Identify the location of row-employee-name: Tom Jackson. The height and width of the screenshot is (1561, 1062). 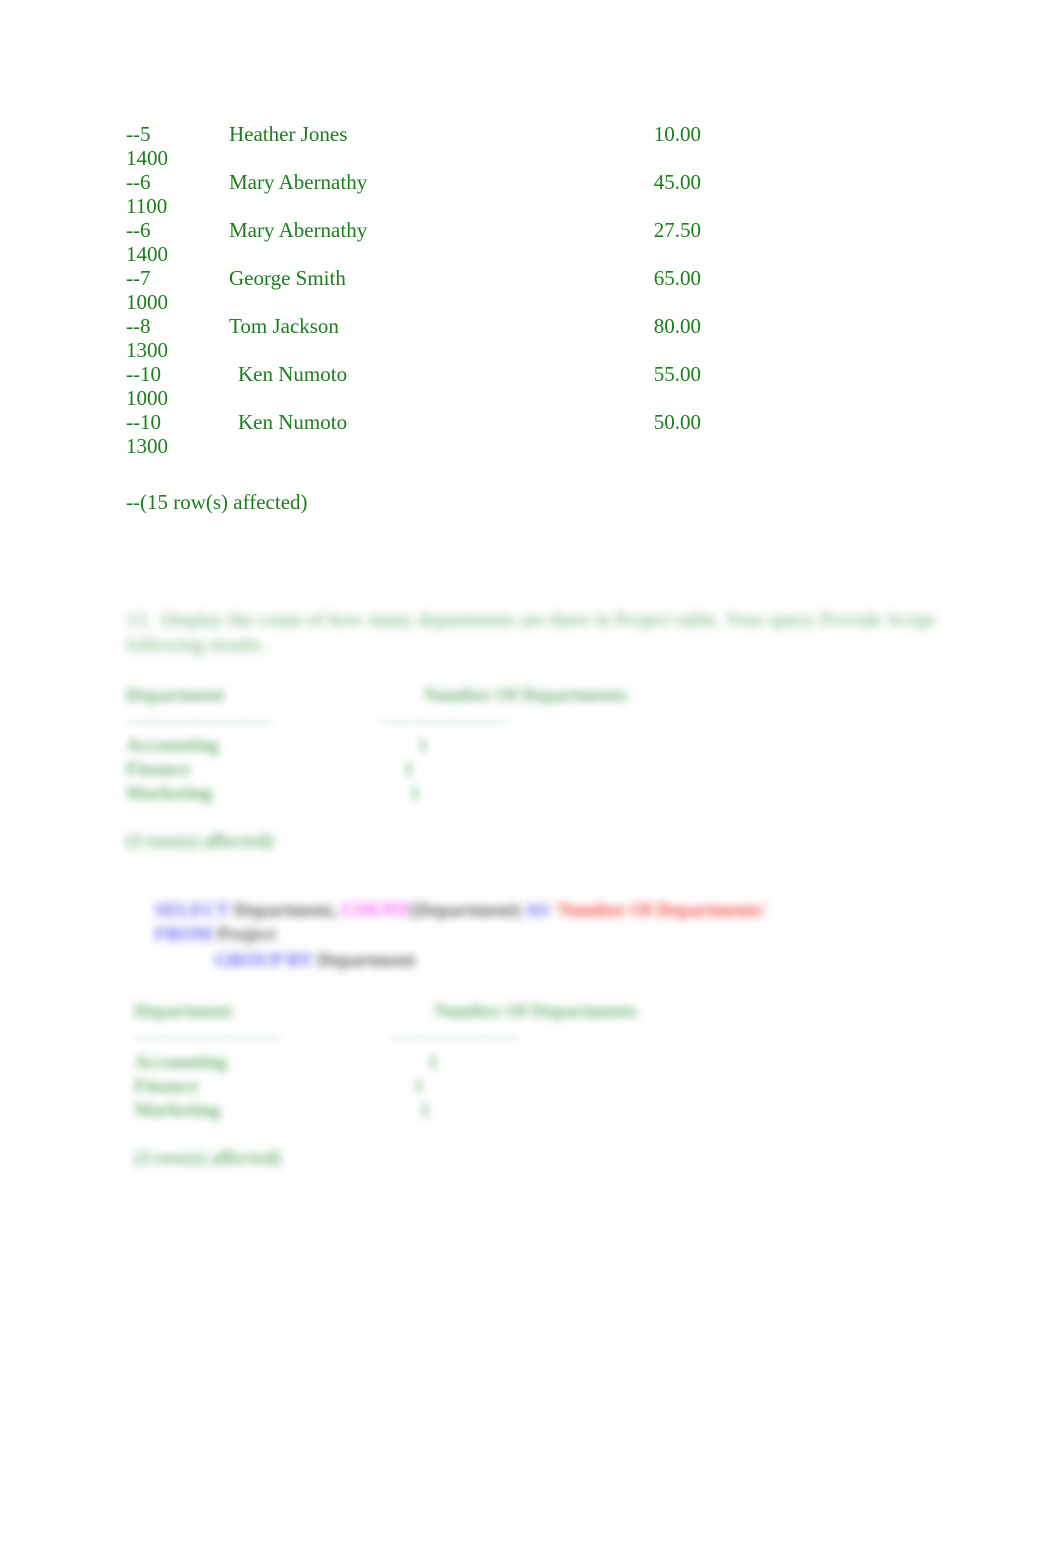
(284, 326).